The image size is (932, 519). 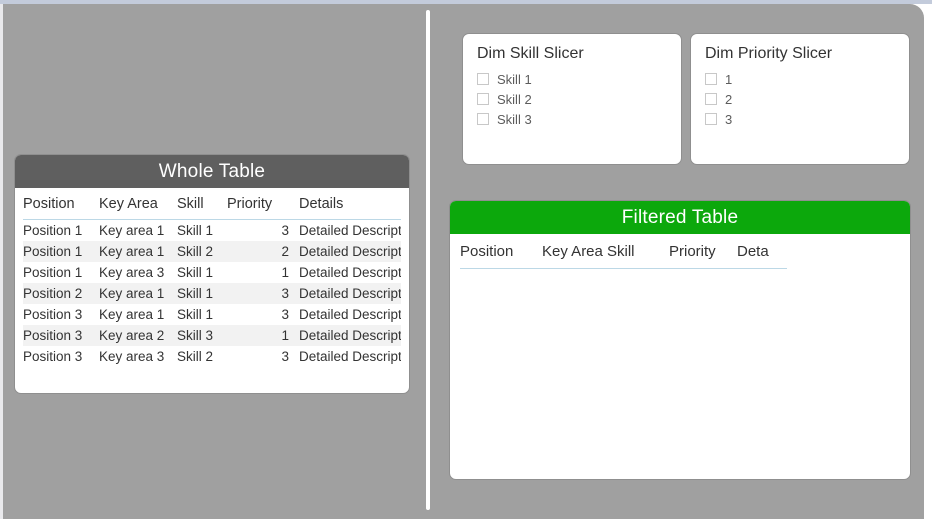 What do you see at coordinates (1, 261) in the screenshot?
I see `left-edge-strip` at bounding box center [1, 261].